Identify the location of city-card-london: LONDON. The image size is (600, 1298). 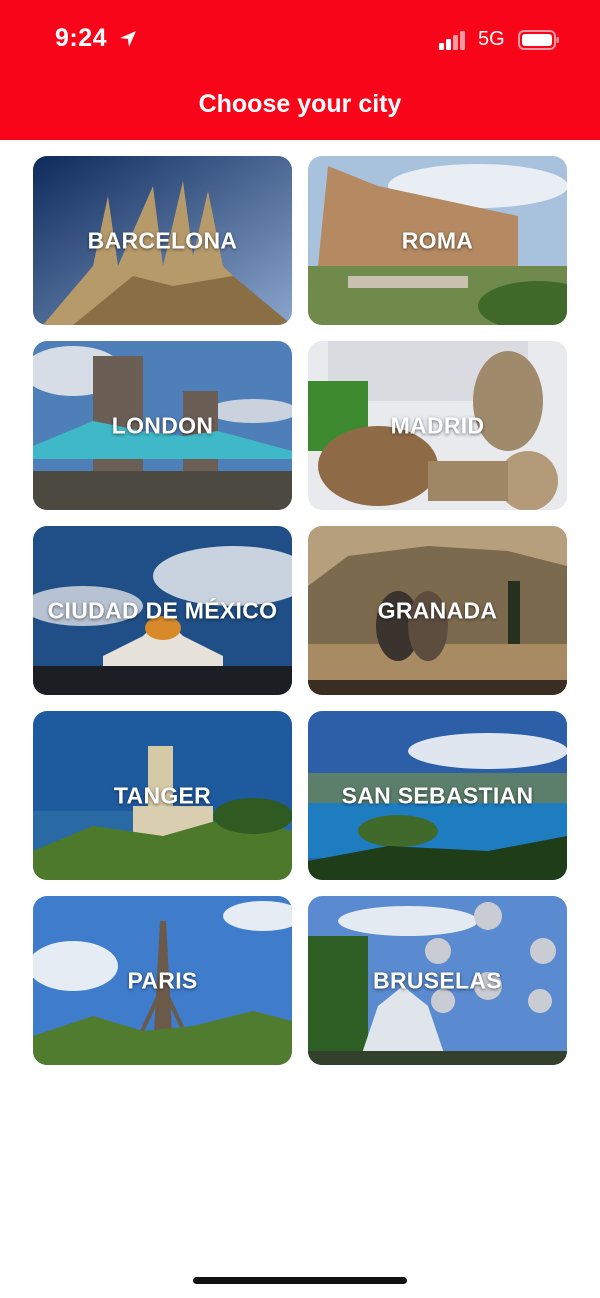
(162, 425).